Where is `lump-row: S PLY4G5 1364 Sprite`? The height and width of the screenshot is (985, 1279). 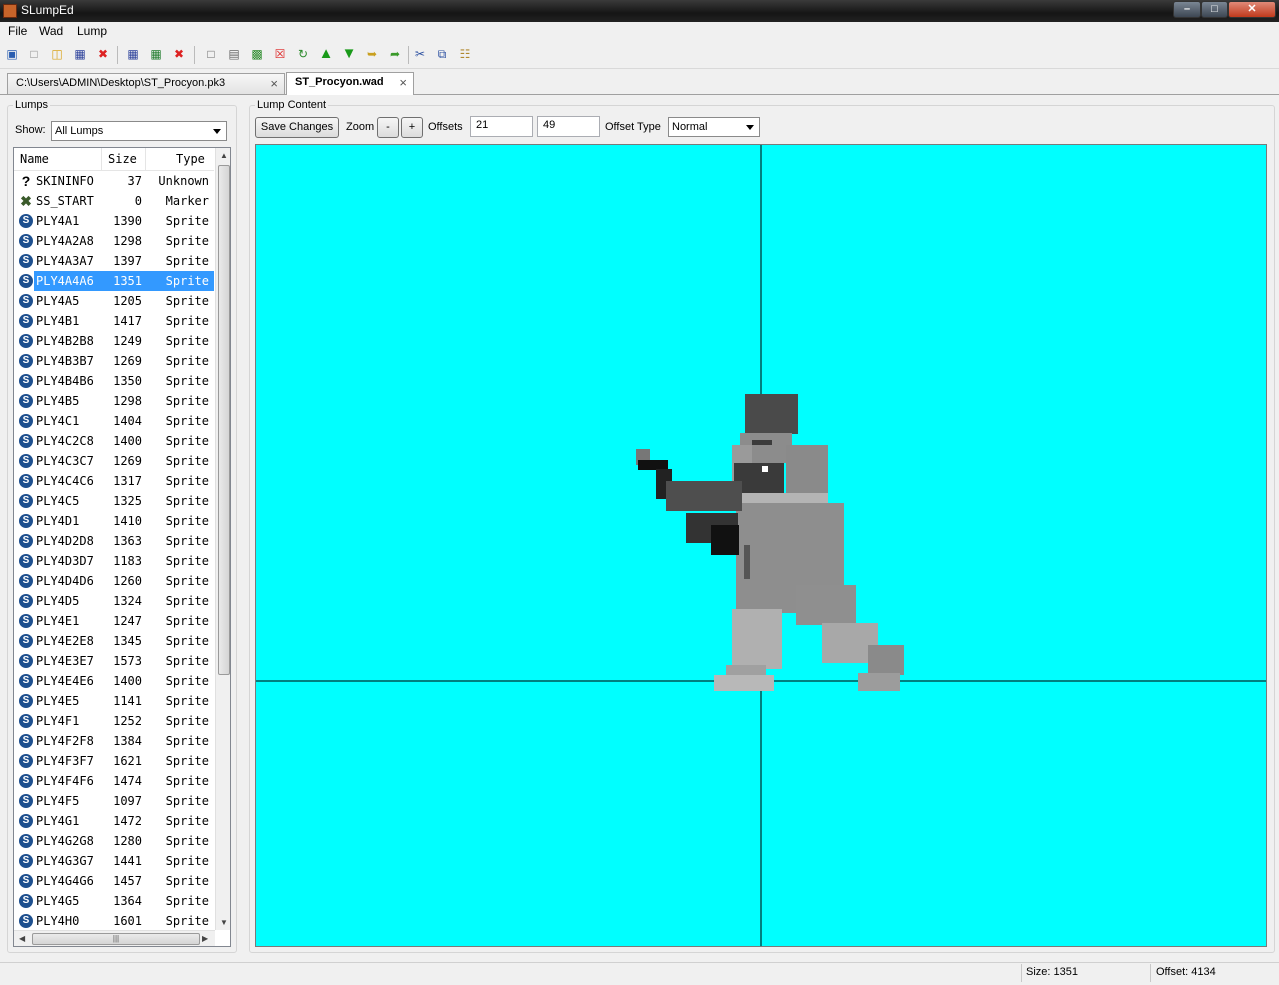
lump-row: S PLY4G5 1364 Sprite is located at coordinates (114, 901).